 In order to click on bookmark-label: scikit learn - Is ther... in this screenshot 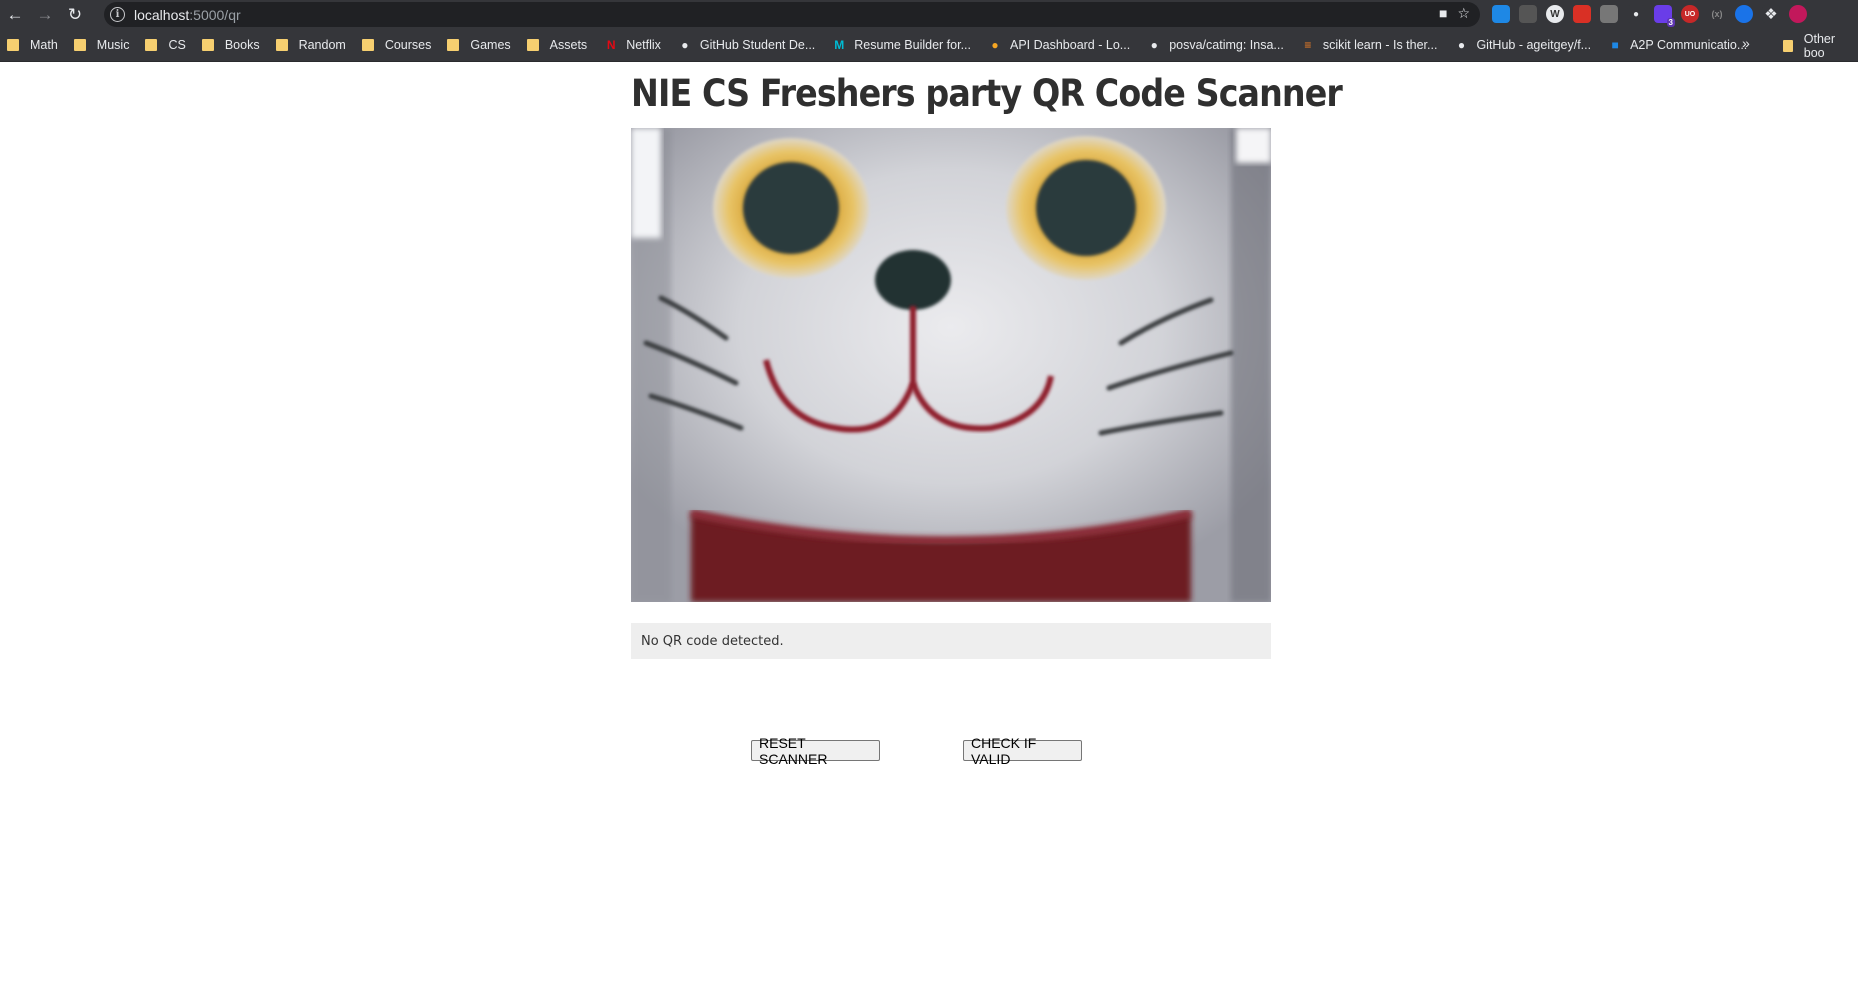, I will do `click(1380, 45)`.